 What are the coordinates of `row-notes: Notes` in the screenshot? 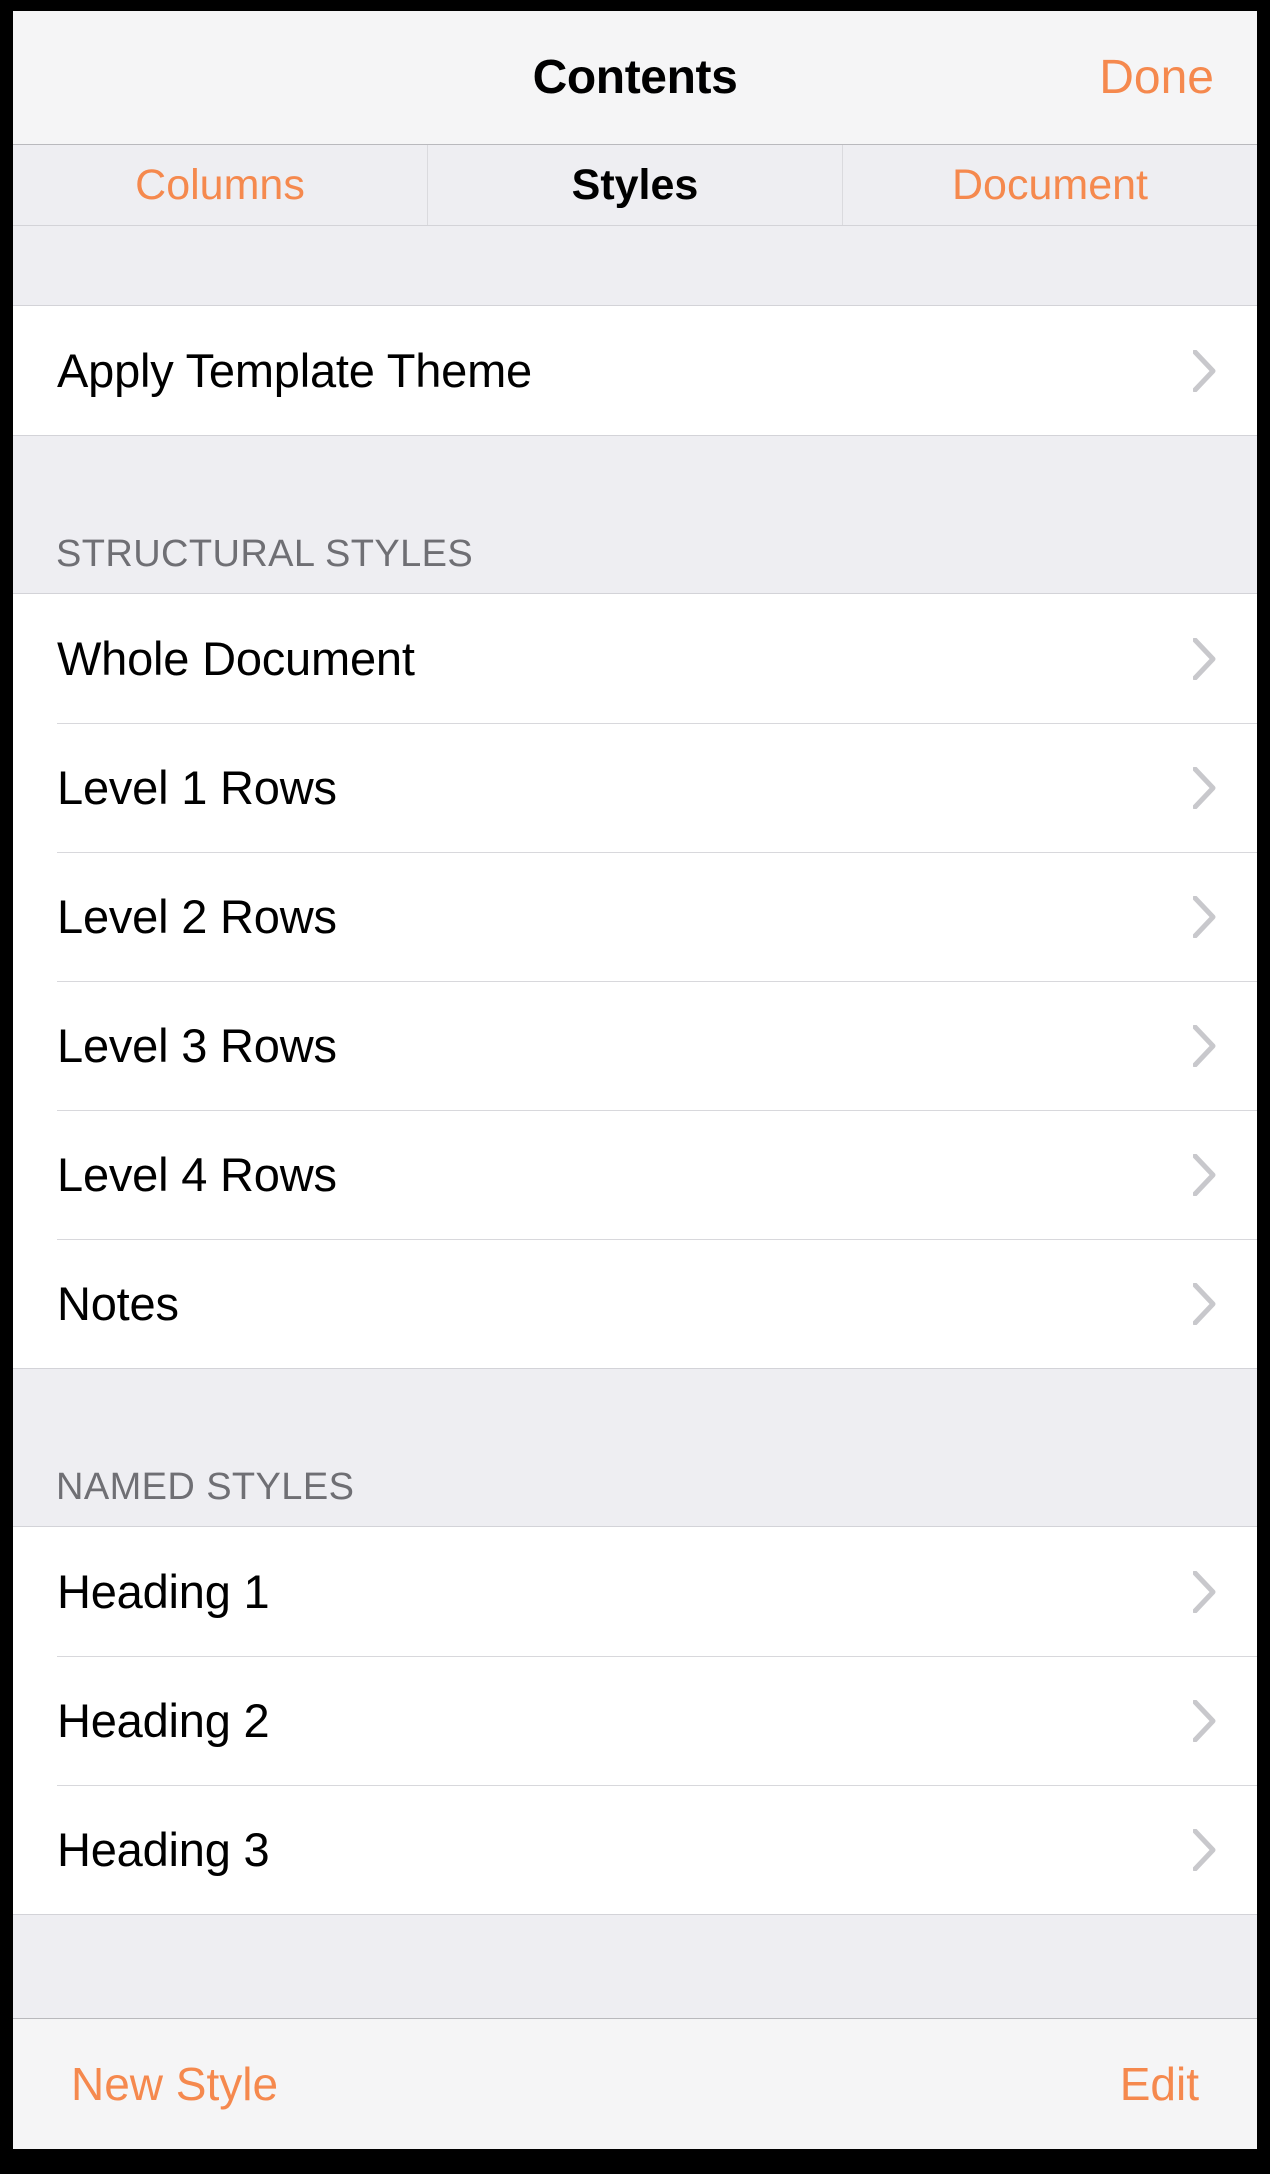 It's located at (635, 1303).